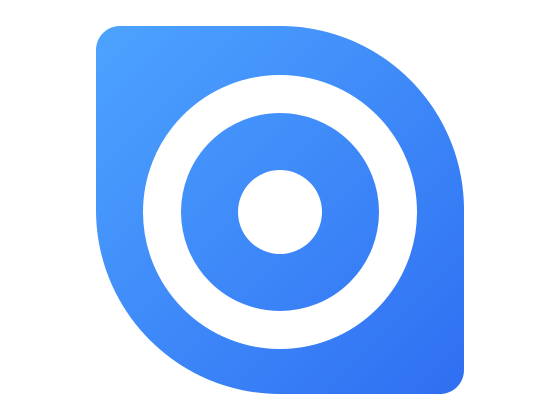 The width and height of the screenshot is (560, 420). I want to click on center-dot, so click(280, 212).